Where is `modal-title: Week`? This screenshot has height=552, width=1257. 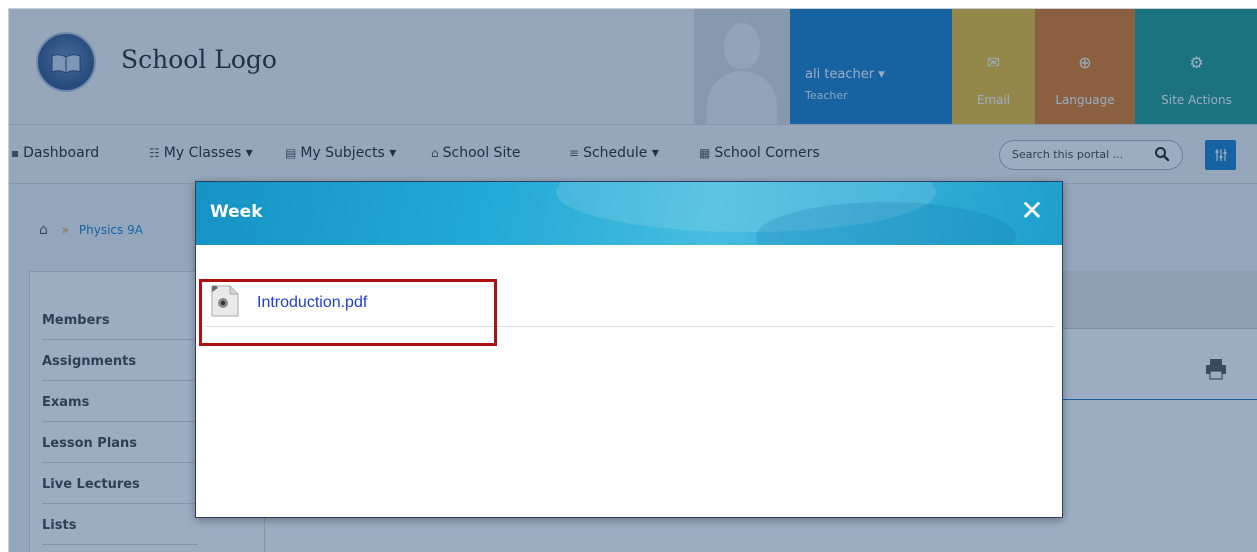 modal-title: Week is located at coordinates (236, 212).